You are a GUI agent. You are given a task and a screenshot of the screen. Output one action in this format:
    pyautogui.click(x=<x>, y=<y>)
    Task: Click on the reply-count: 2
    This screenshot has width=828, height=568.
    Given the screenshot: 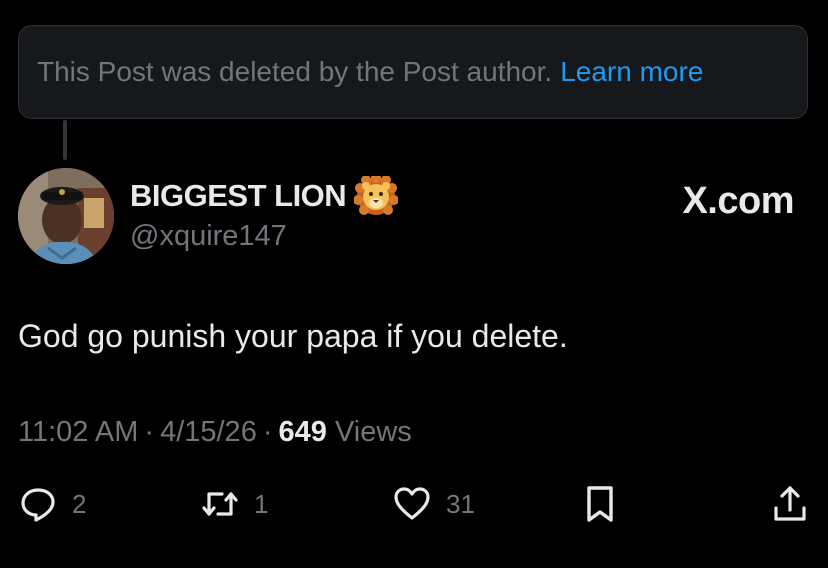 What is the action you would take?
    pyautogui.click(x=79, y=503)
    